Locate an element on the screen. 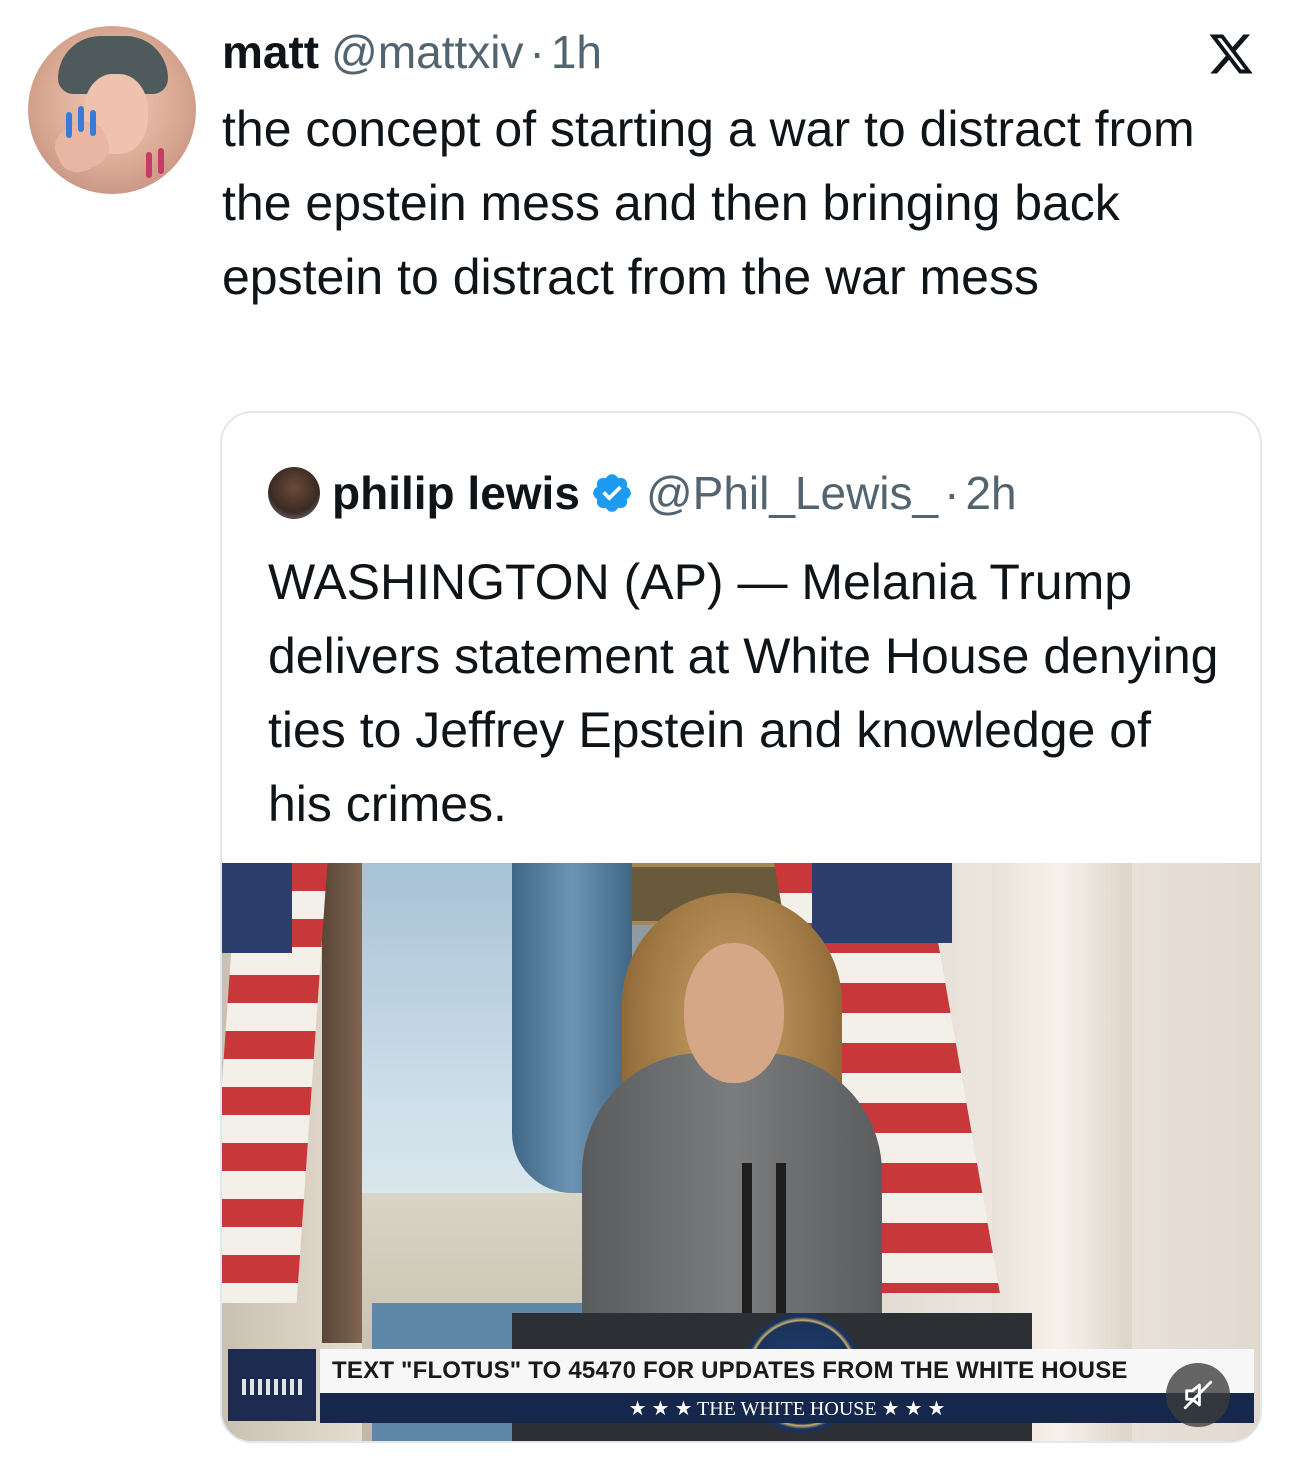 The image size is (1290, 1461). tweet-header: matt @mattxiv · 1h is located at coordinates (412, 52).